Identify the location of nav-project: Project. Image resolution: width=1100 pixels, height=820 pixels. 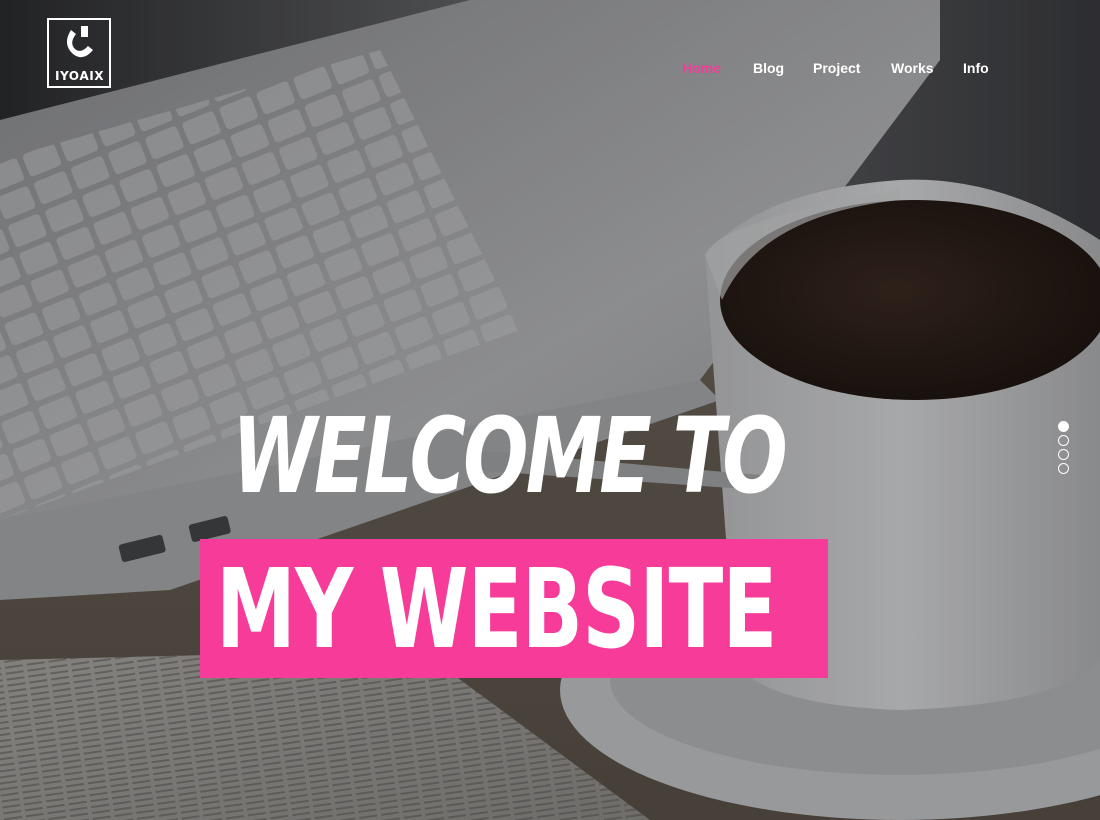
(836, 68).